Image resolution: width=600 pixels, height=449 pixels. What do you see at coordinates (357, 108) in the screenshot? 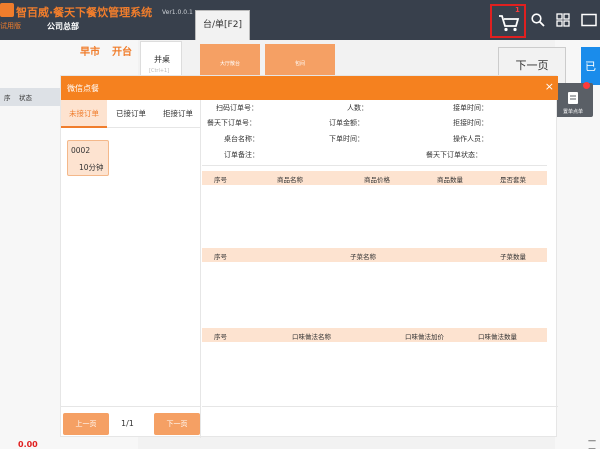
I see `label-people: 人数：` at bounding box center [357, 108].